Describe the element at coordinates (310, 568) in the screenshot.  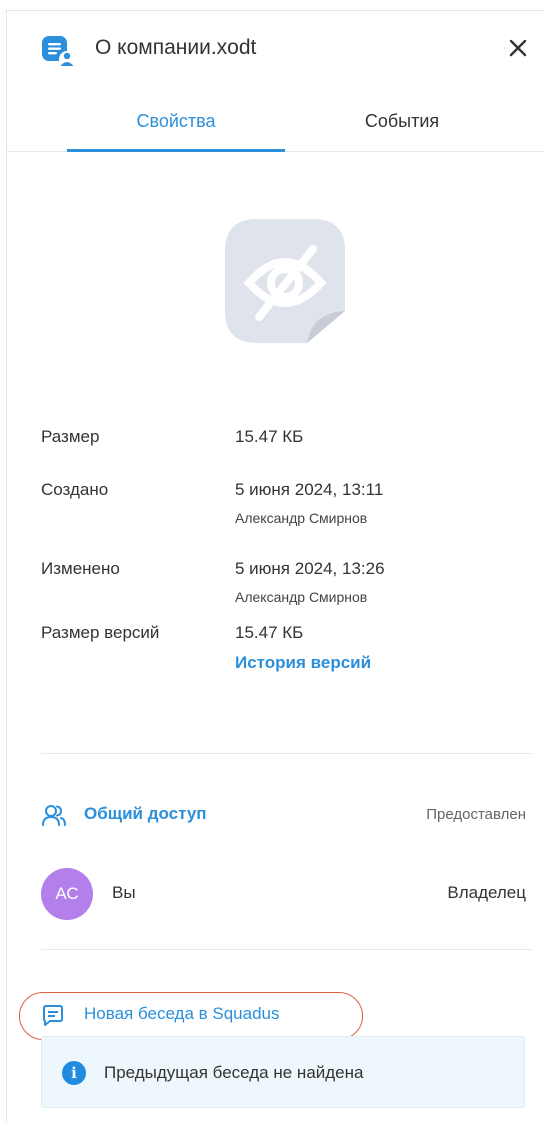
I see `property-value: 5 июня 2024, 13:26` at that location.